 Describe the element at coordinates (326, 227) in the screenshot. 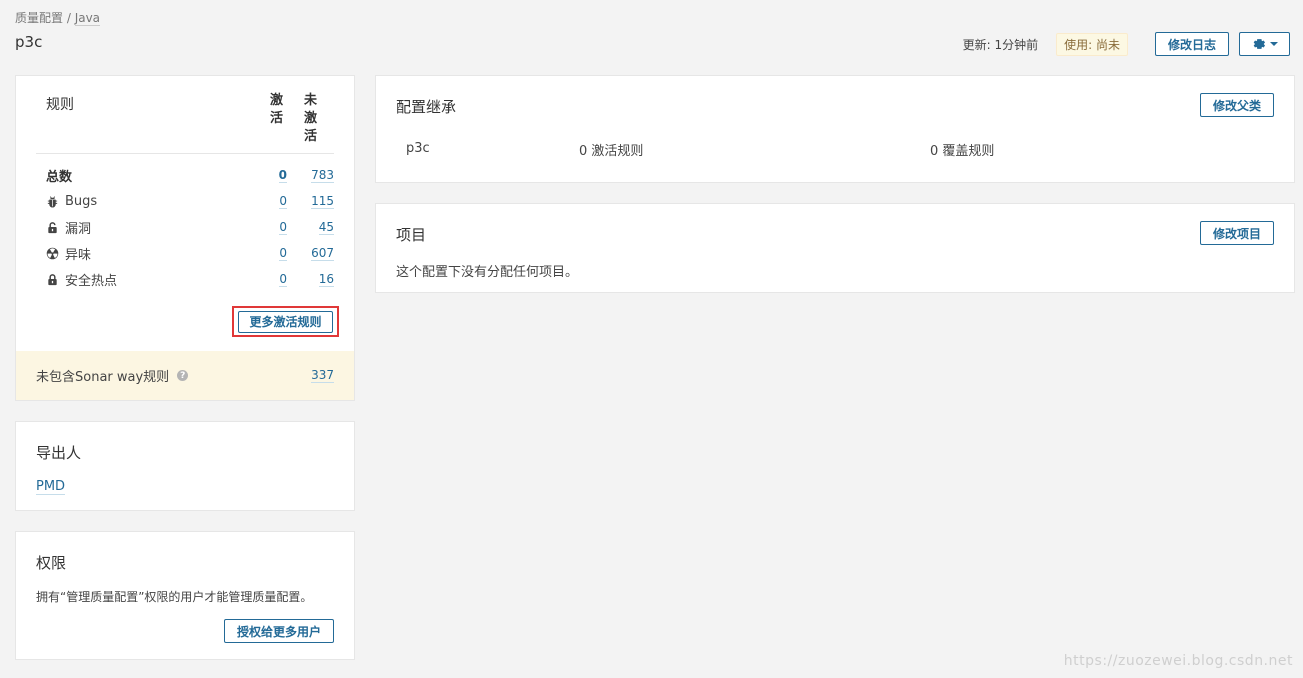

I see `inactive-count-link: 45` at that location.